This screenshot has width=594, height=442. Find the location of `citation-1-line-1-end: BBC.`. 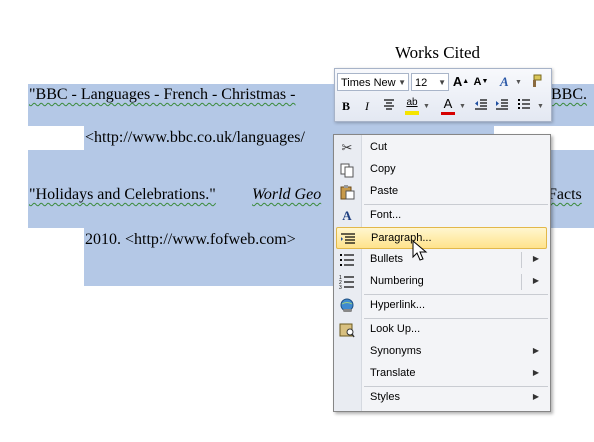

citation-1-line-1-end: BBC. is located at coordinates (569, 95).